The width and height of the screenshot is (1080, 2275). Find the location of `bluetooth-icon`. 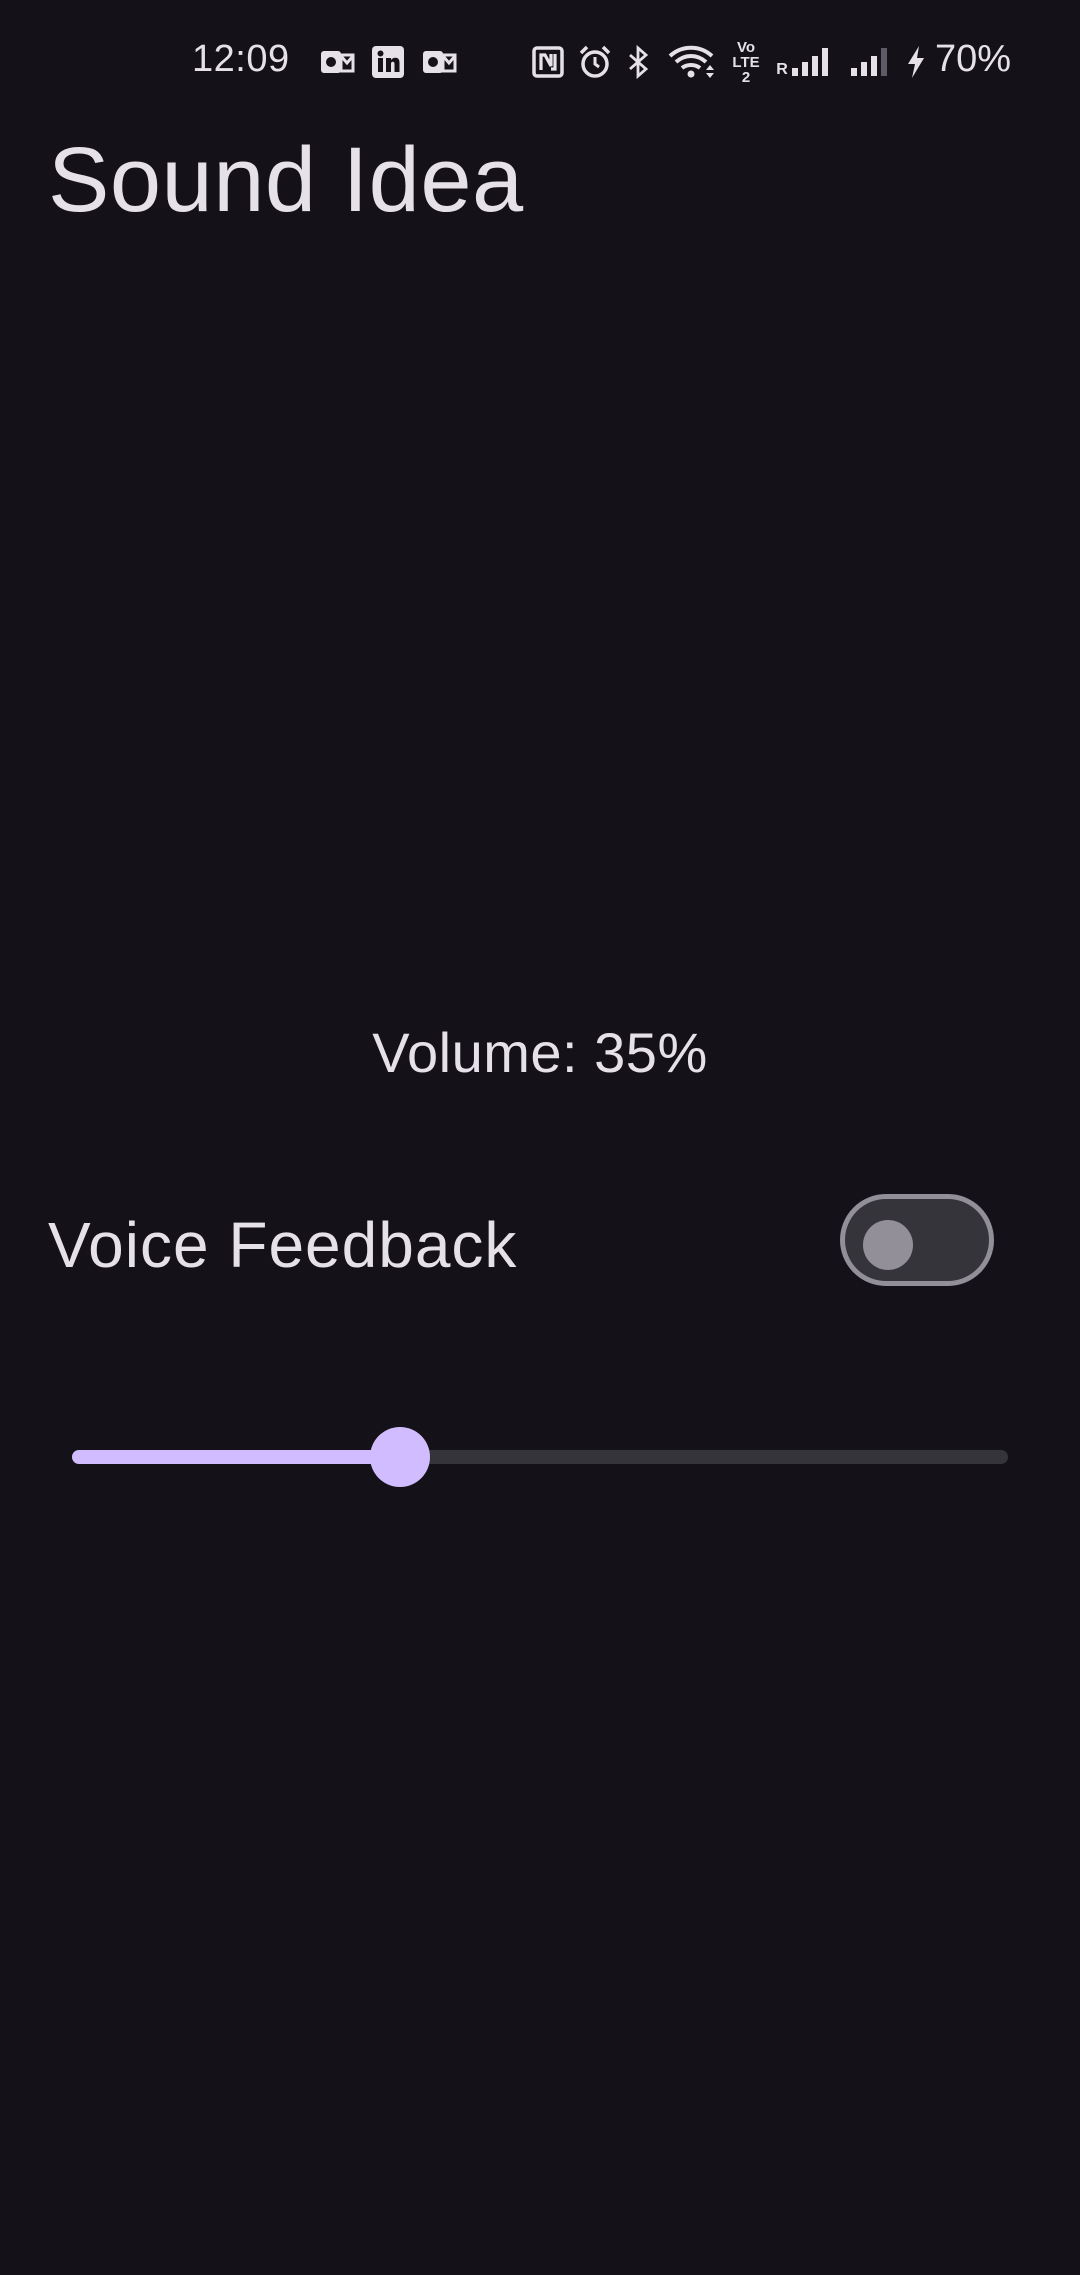

bluetooth-icon is located at coordinates (638, 62).